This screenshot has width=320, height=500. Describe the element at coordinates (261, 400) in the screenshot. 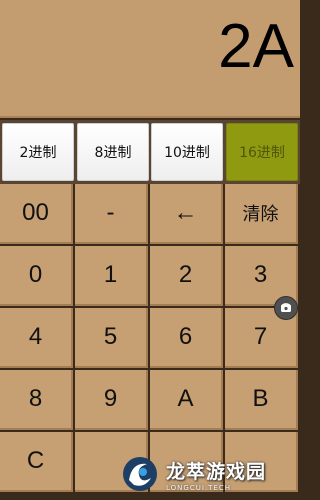

I see `key-b: B` at that location.